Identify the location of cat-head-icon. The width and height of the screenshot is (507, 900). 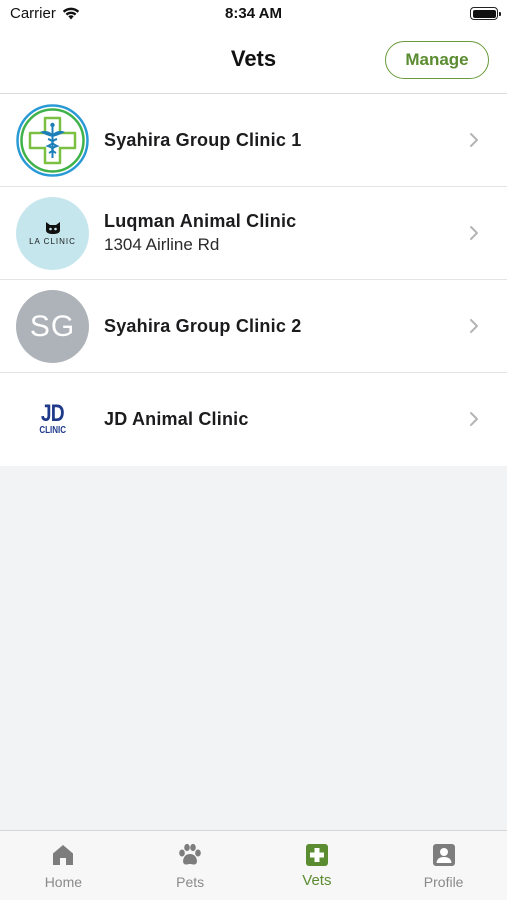
(52, 228).